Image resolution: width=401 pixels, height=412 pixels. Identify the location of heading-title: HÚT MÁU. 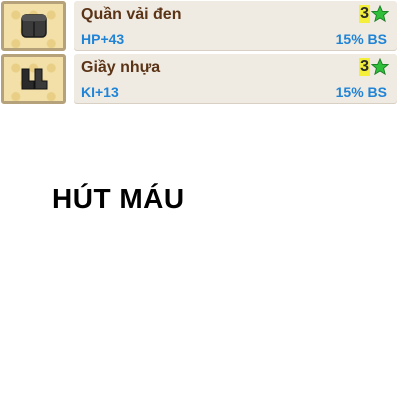
(118, 198).